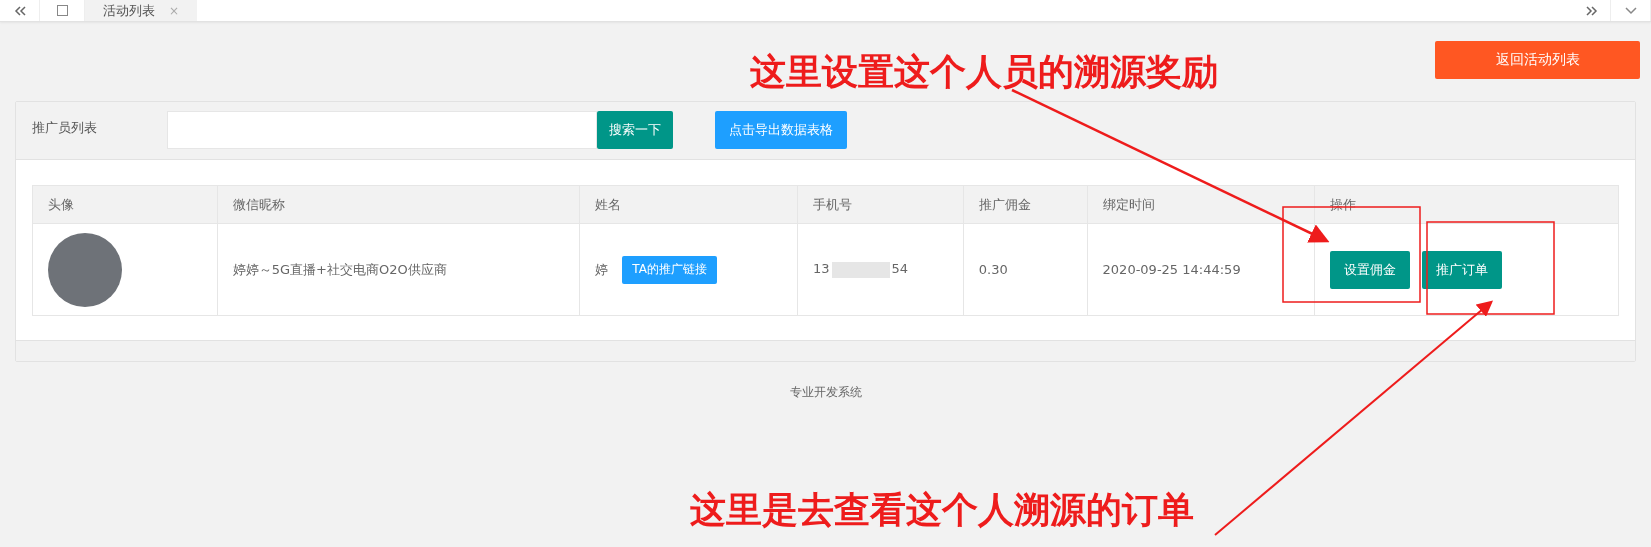  What do you see at coordinates (1462, 269) in the screenshot?
I see `action-button: 推广订单` at bounding box center [1462, 269].